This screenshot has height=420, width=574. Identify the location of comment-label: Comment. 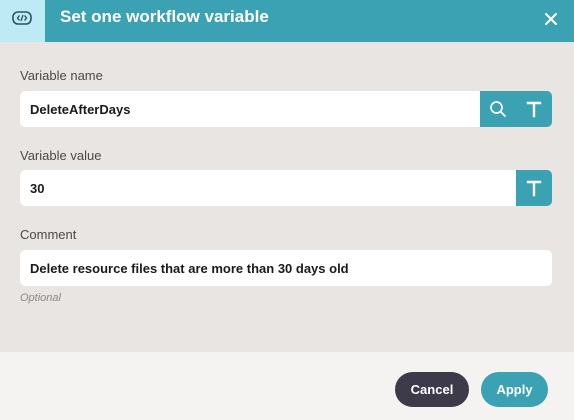
(48, 234).